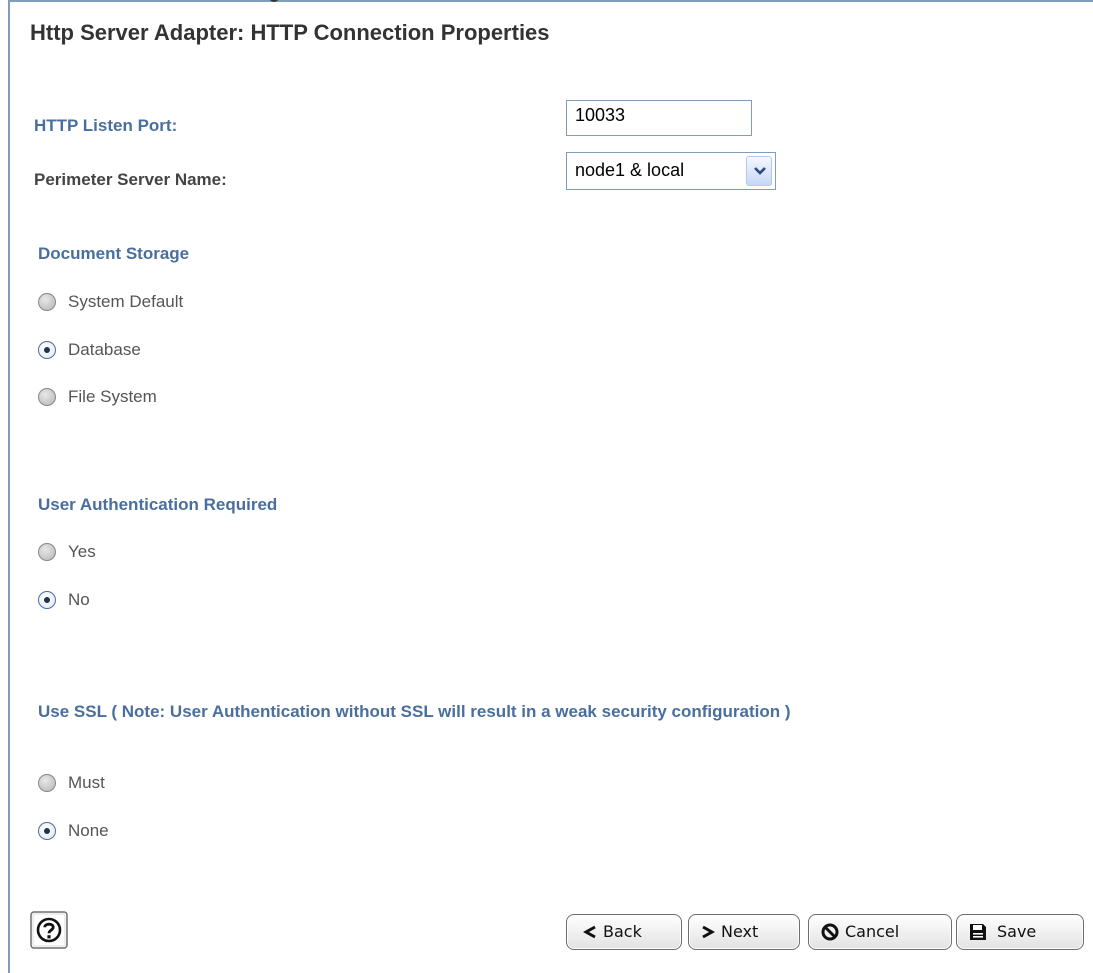 This screenshot has height=973, width=1093. I want to click on http-listen-port-input, so click(659, 118).